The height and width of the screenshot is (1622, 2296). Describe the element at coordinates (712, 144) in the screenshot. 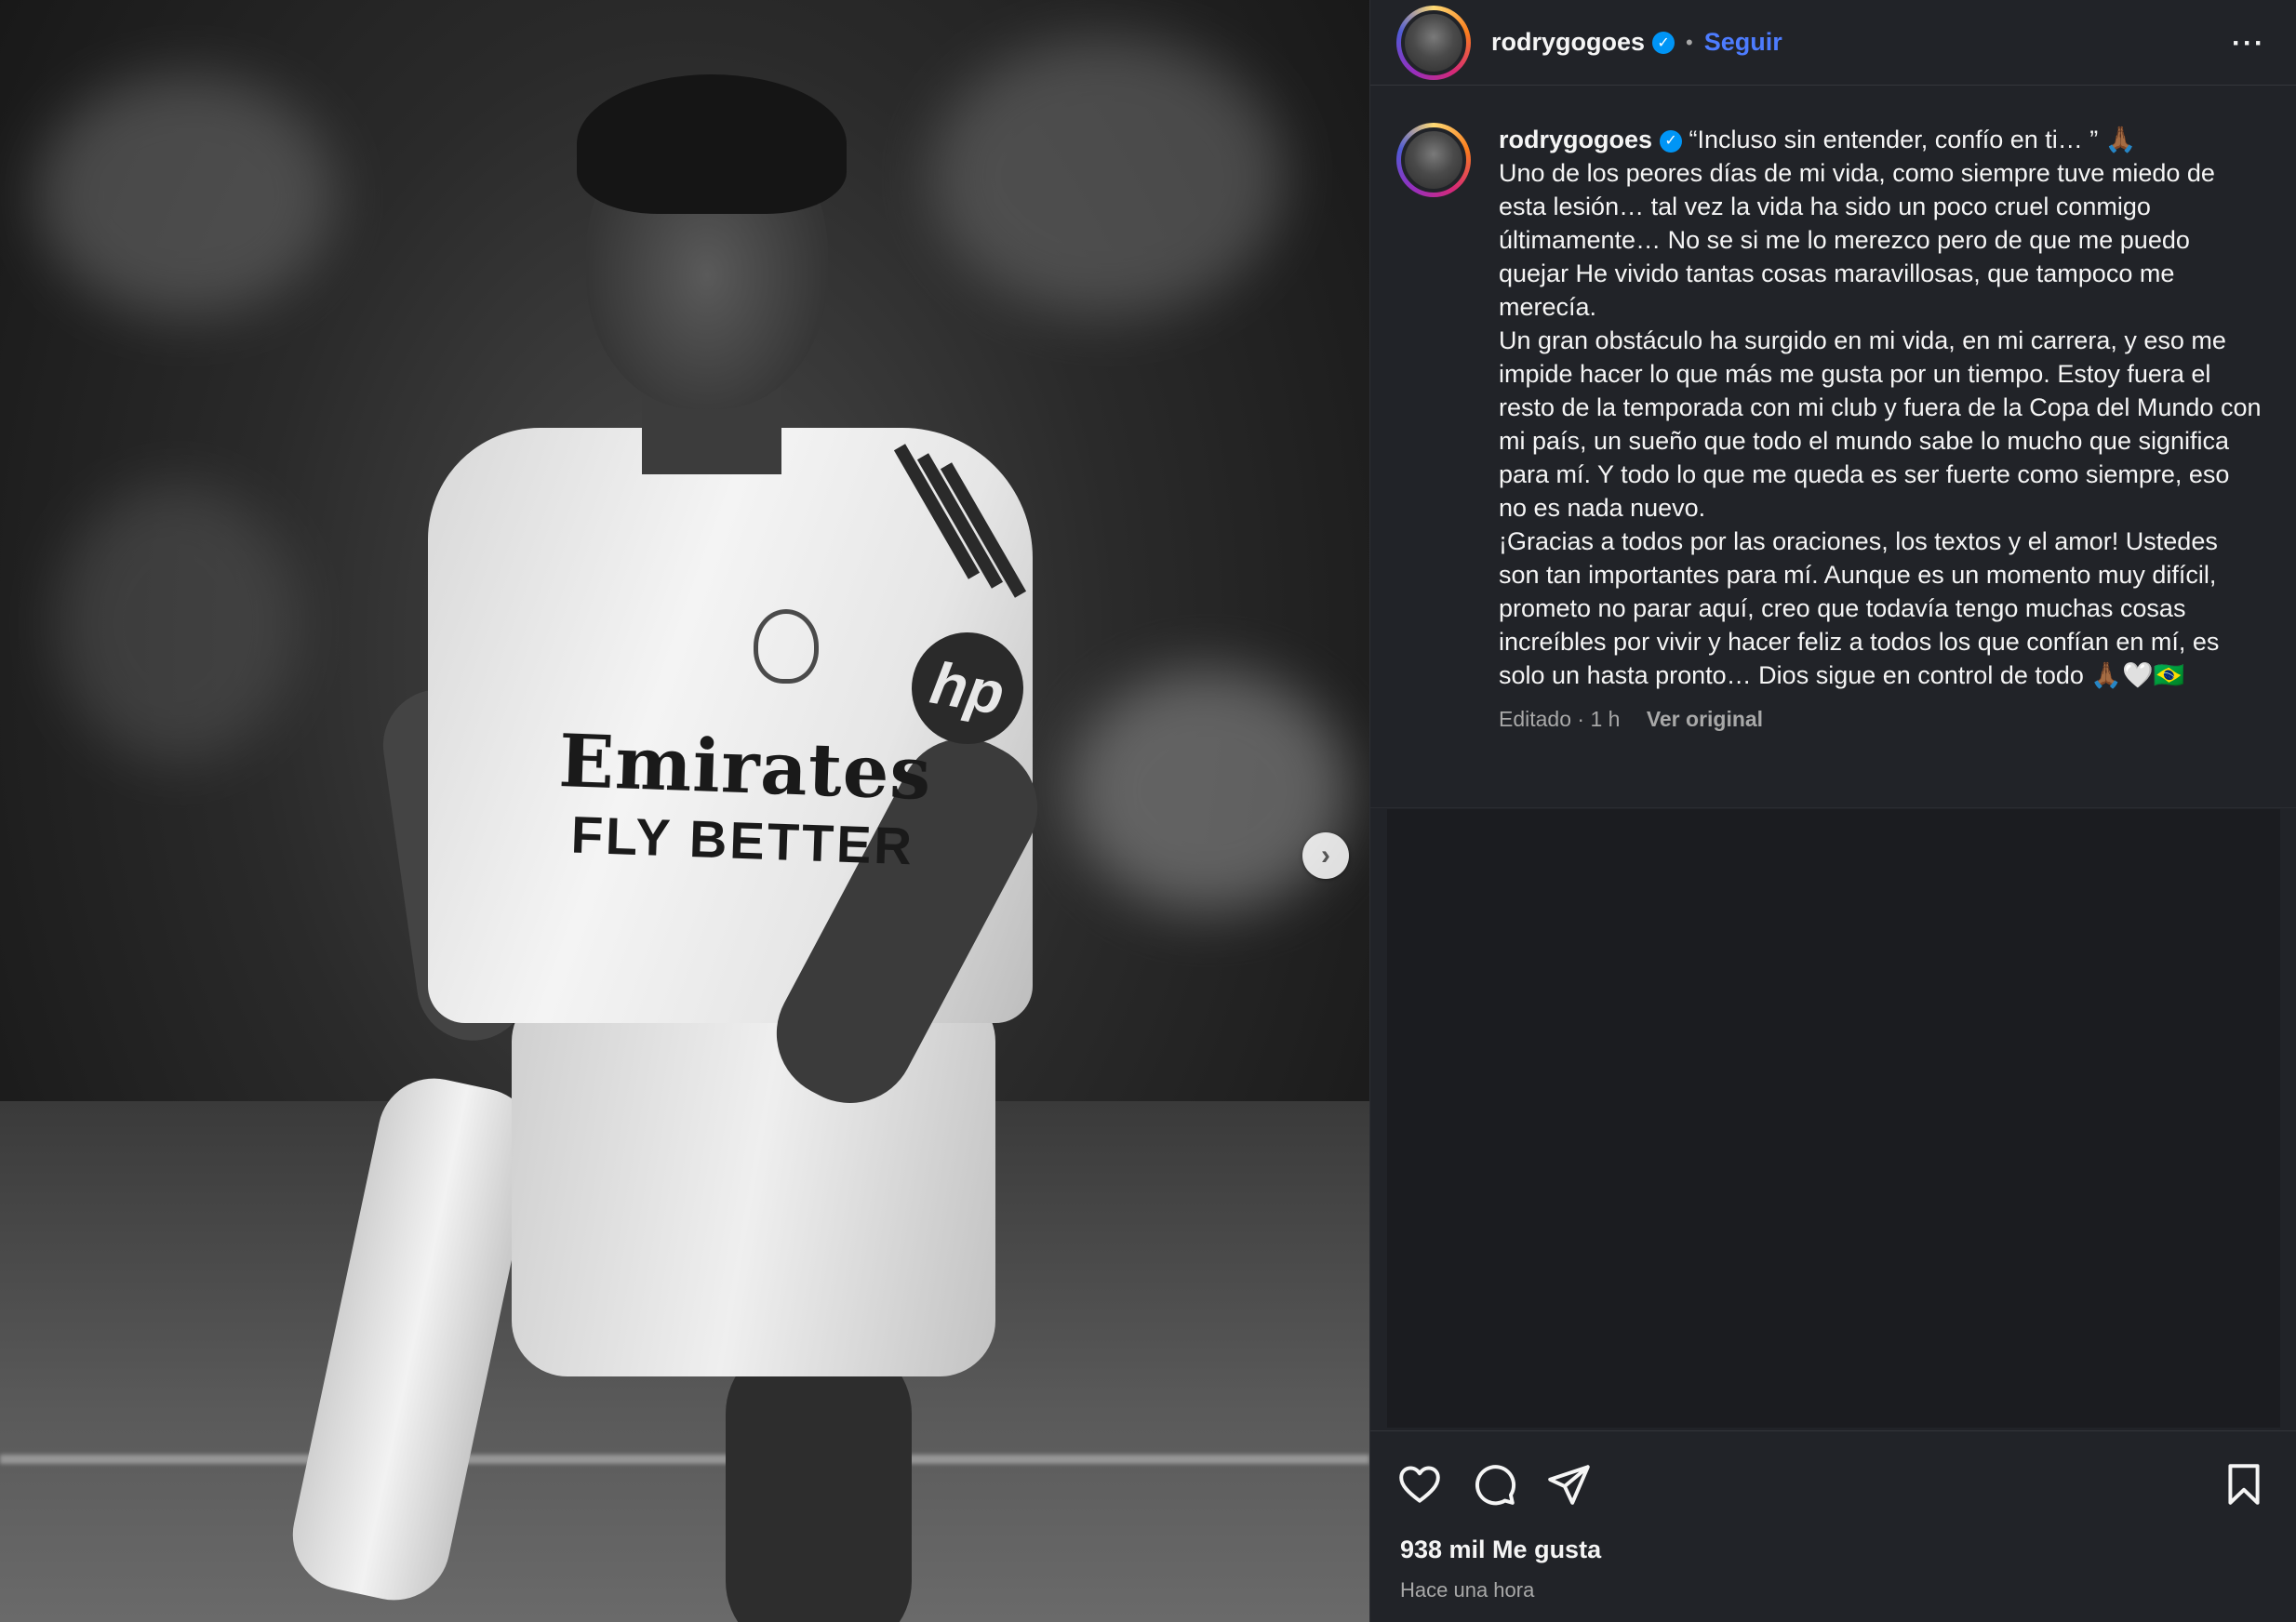

I see `player-hair` at that location.